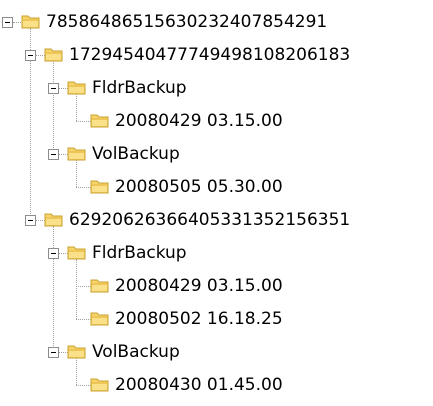 Image resolution: width=433 pixels, height=406 pixels. What do you see at coordinates (199, 319) in the screenshot?
I see `backup-label: 20080502 16.18.25` at bounding box center [199, 319].